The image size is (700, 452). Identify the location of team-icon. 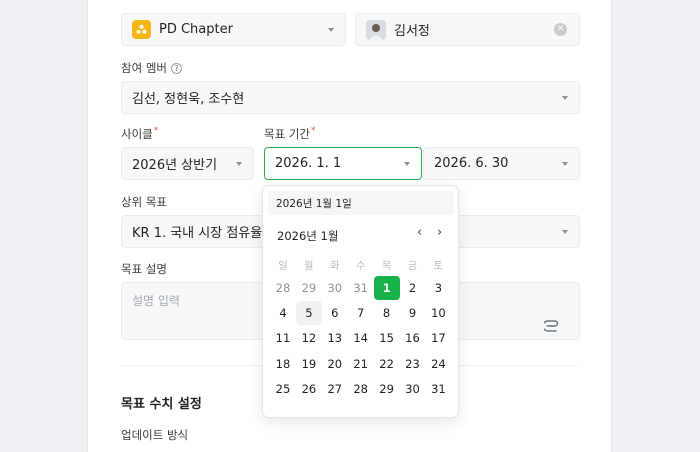
(141, 29).